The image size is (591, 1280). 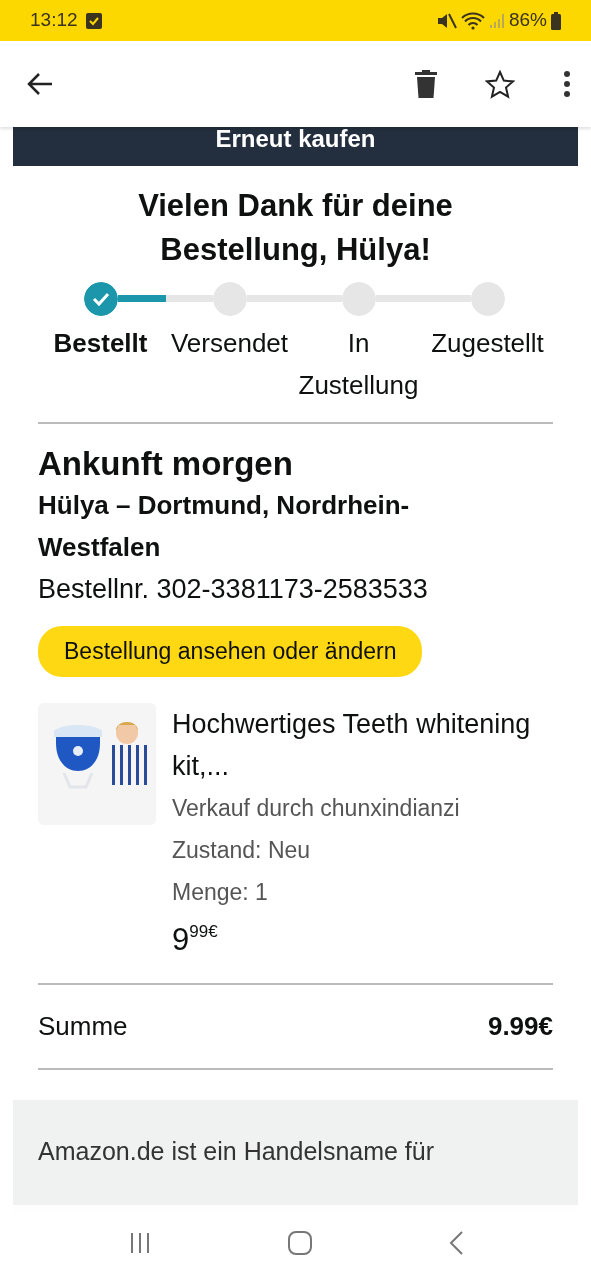 I want to click on mute-icon, so click(x=446, y=20).